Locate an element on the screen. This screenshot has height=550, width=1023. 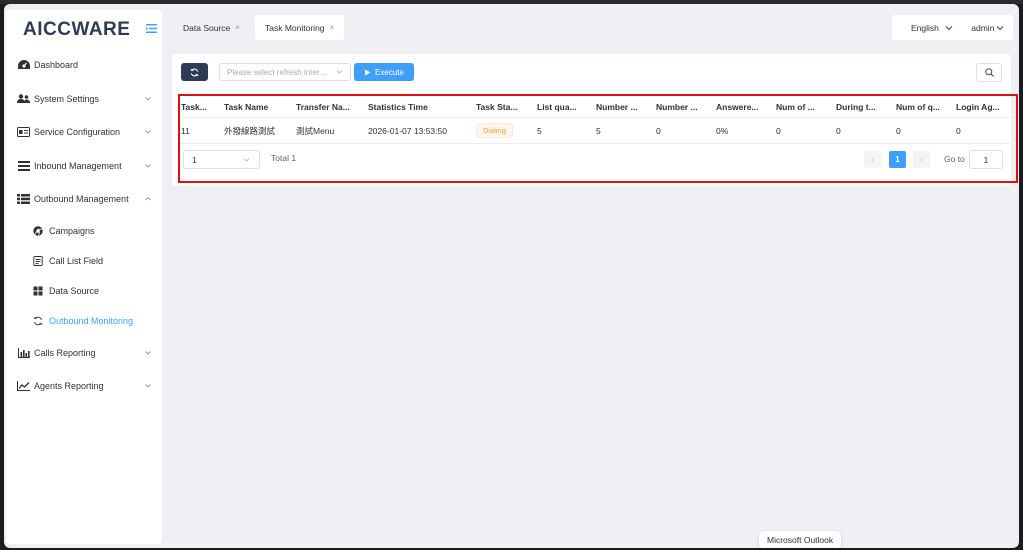
header-menu: English admin is located at coordinates (952, 27).